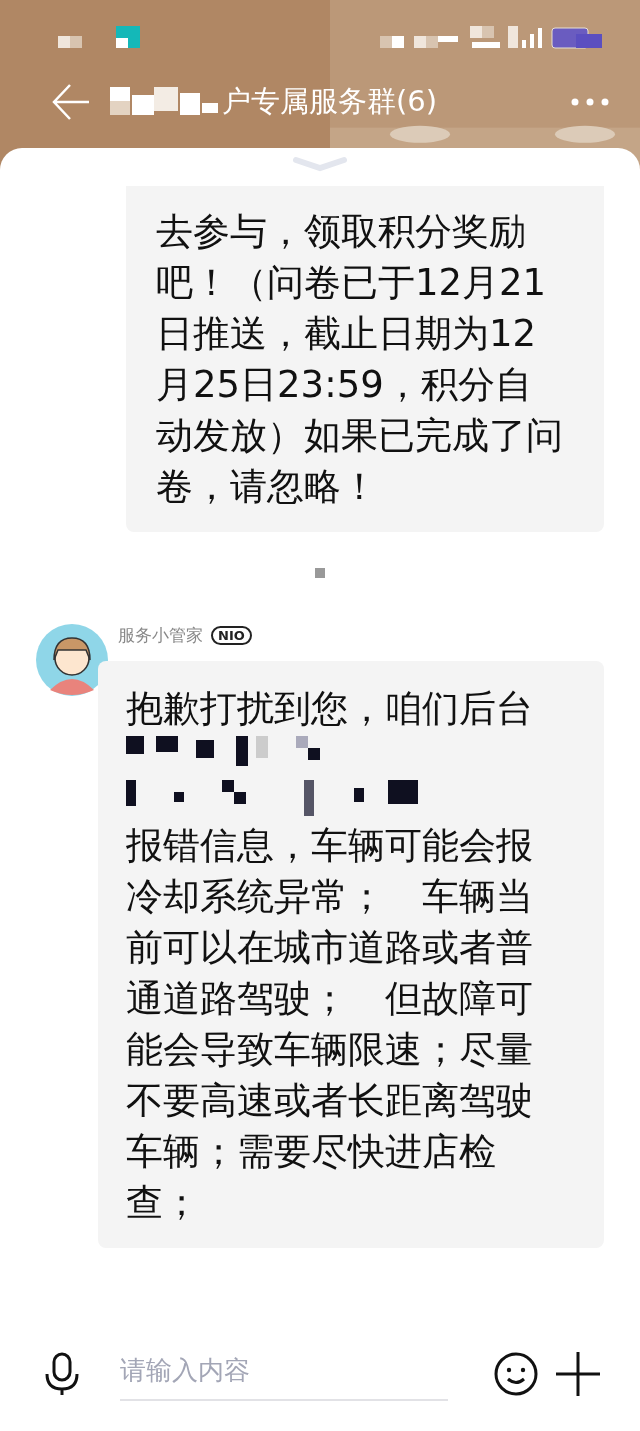  What do you see at coordinates (71, 102) in the screenshot?
I see `back-arrow-icon` at bounding box center [71, 102].